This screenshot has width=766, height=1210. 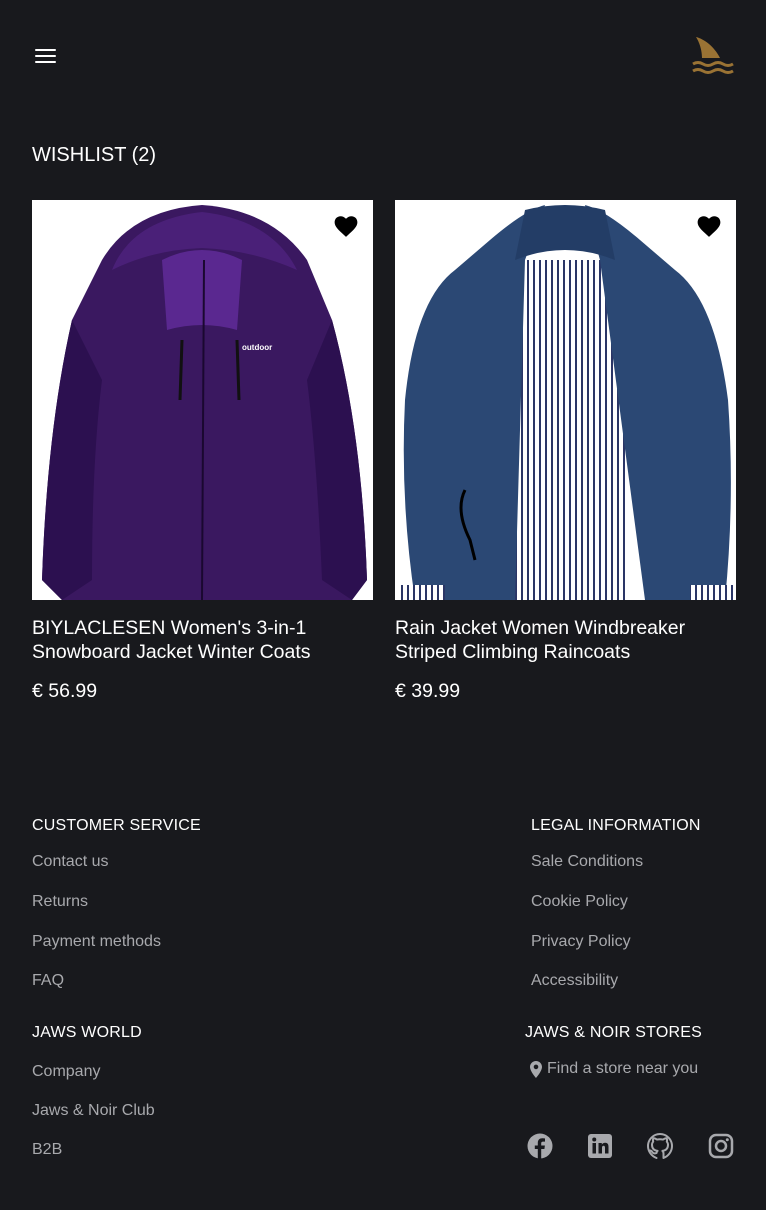 I want to click on hamburger-menu-icon, so click(x=46, y=56).